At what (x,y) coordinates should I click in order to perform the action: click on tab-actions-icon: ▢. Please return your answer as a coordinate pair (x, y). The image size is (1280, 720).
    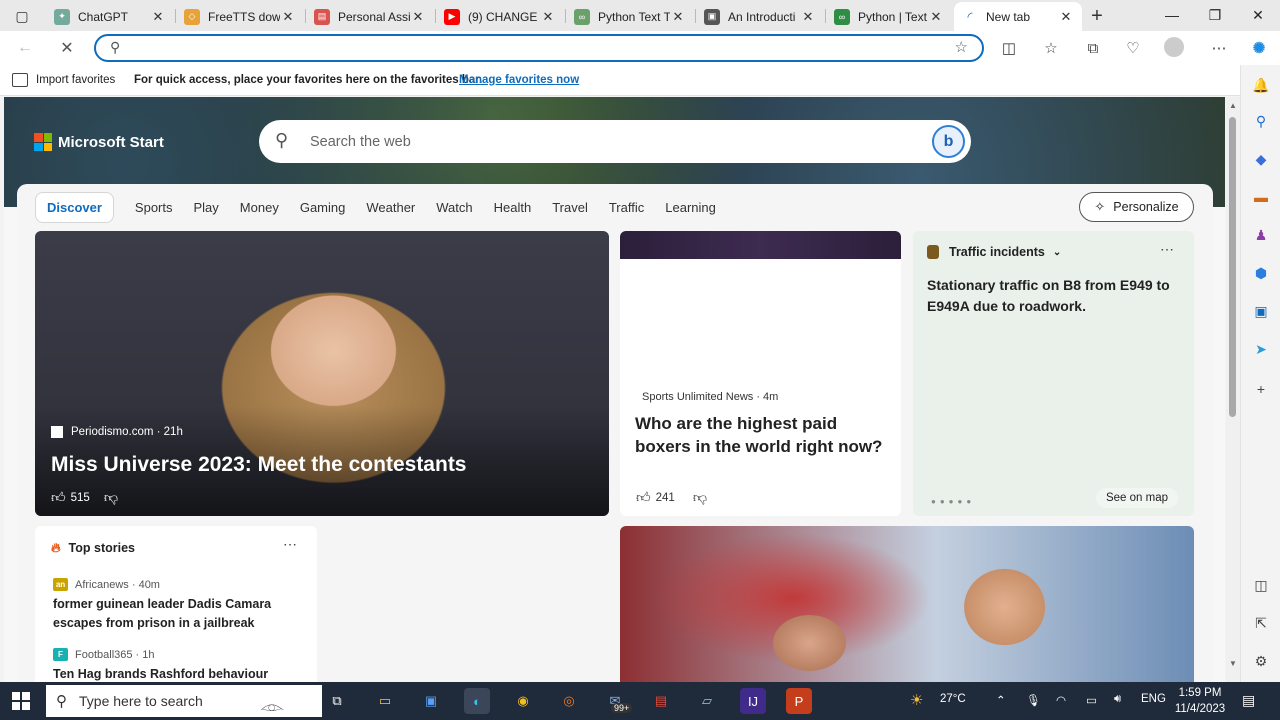
    Looking at the image, I should click on (22, 16).